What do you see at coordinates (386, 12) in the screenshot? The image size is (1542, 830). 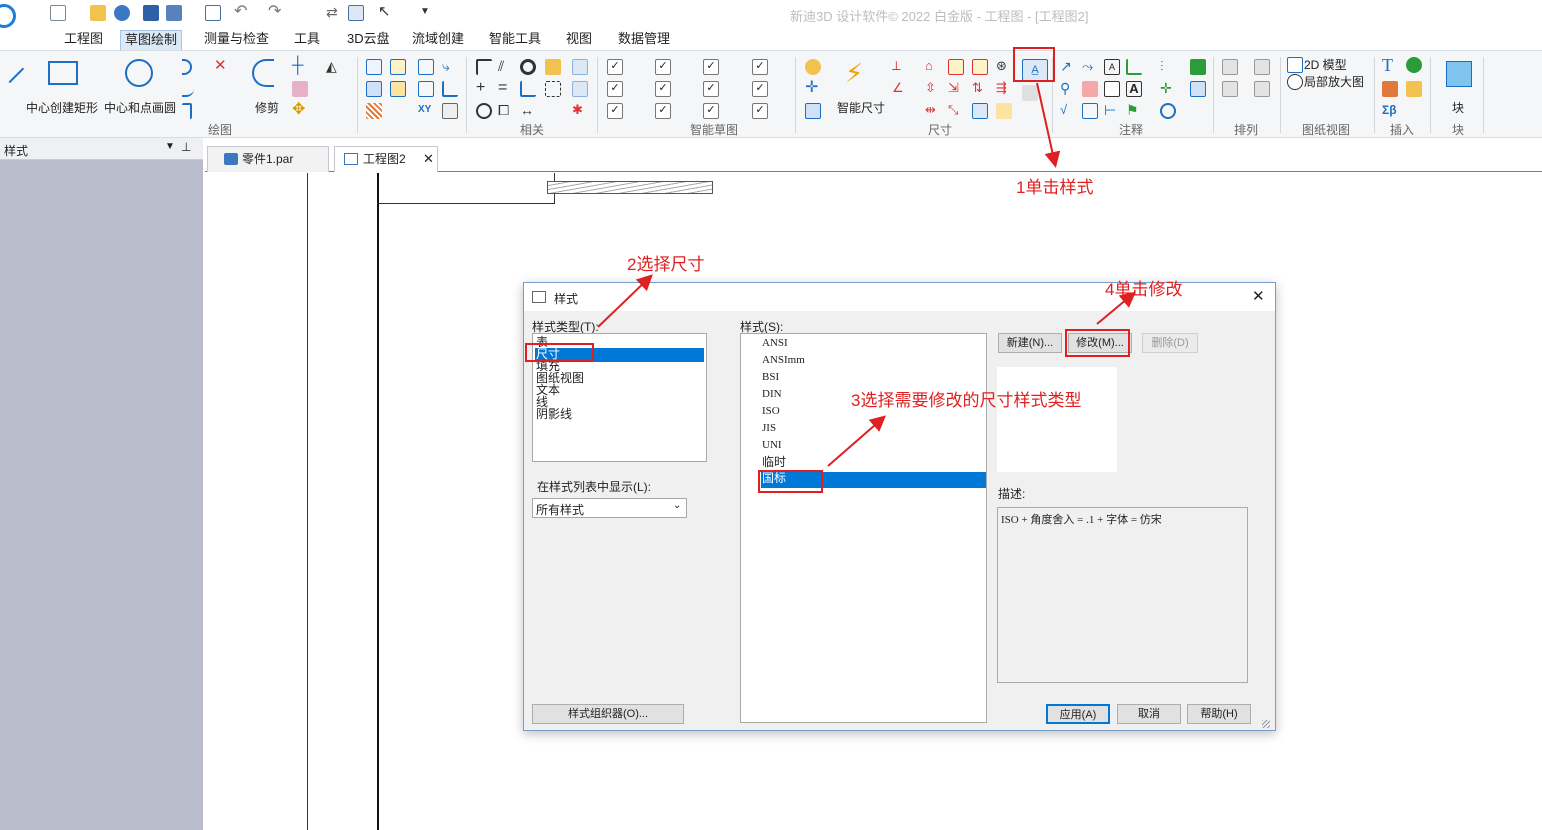 I see `select-pointer-icon: ↖` at bounding box center [386, 12].